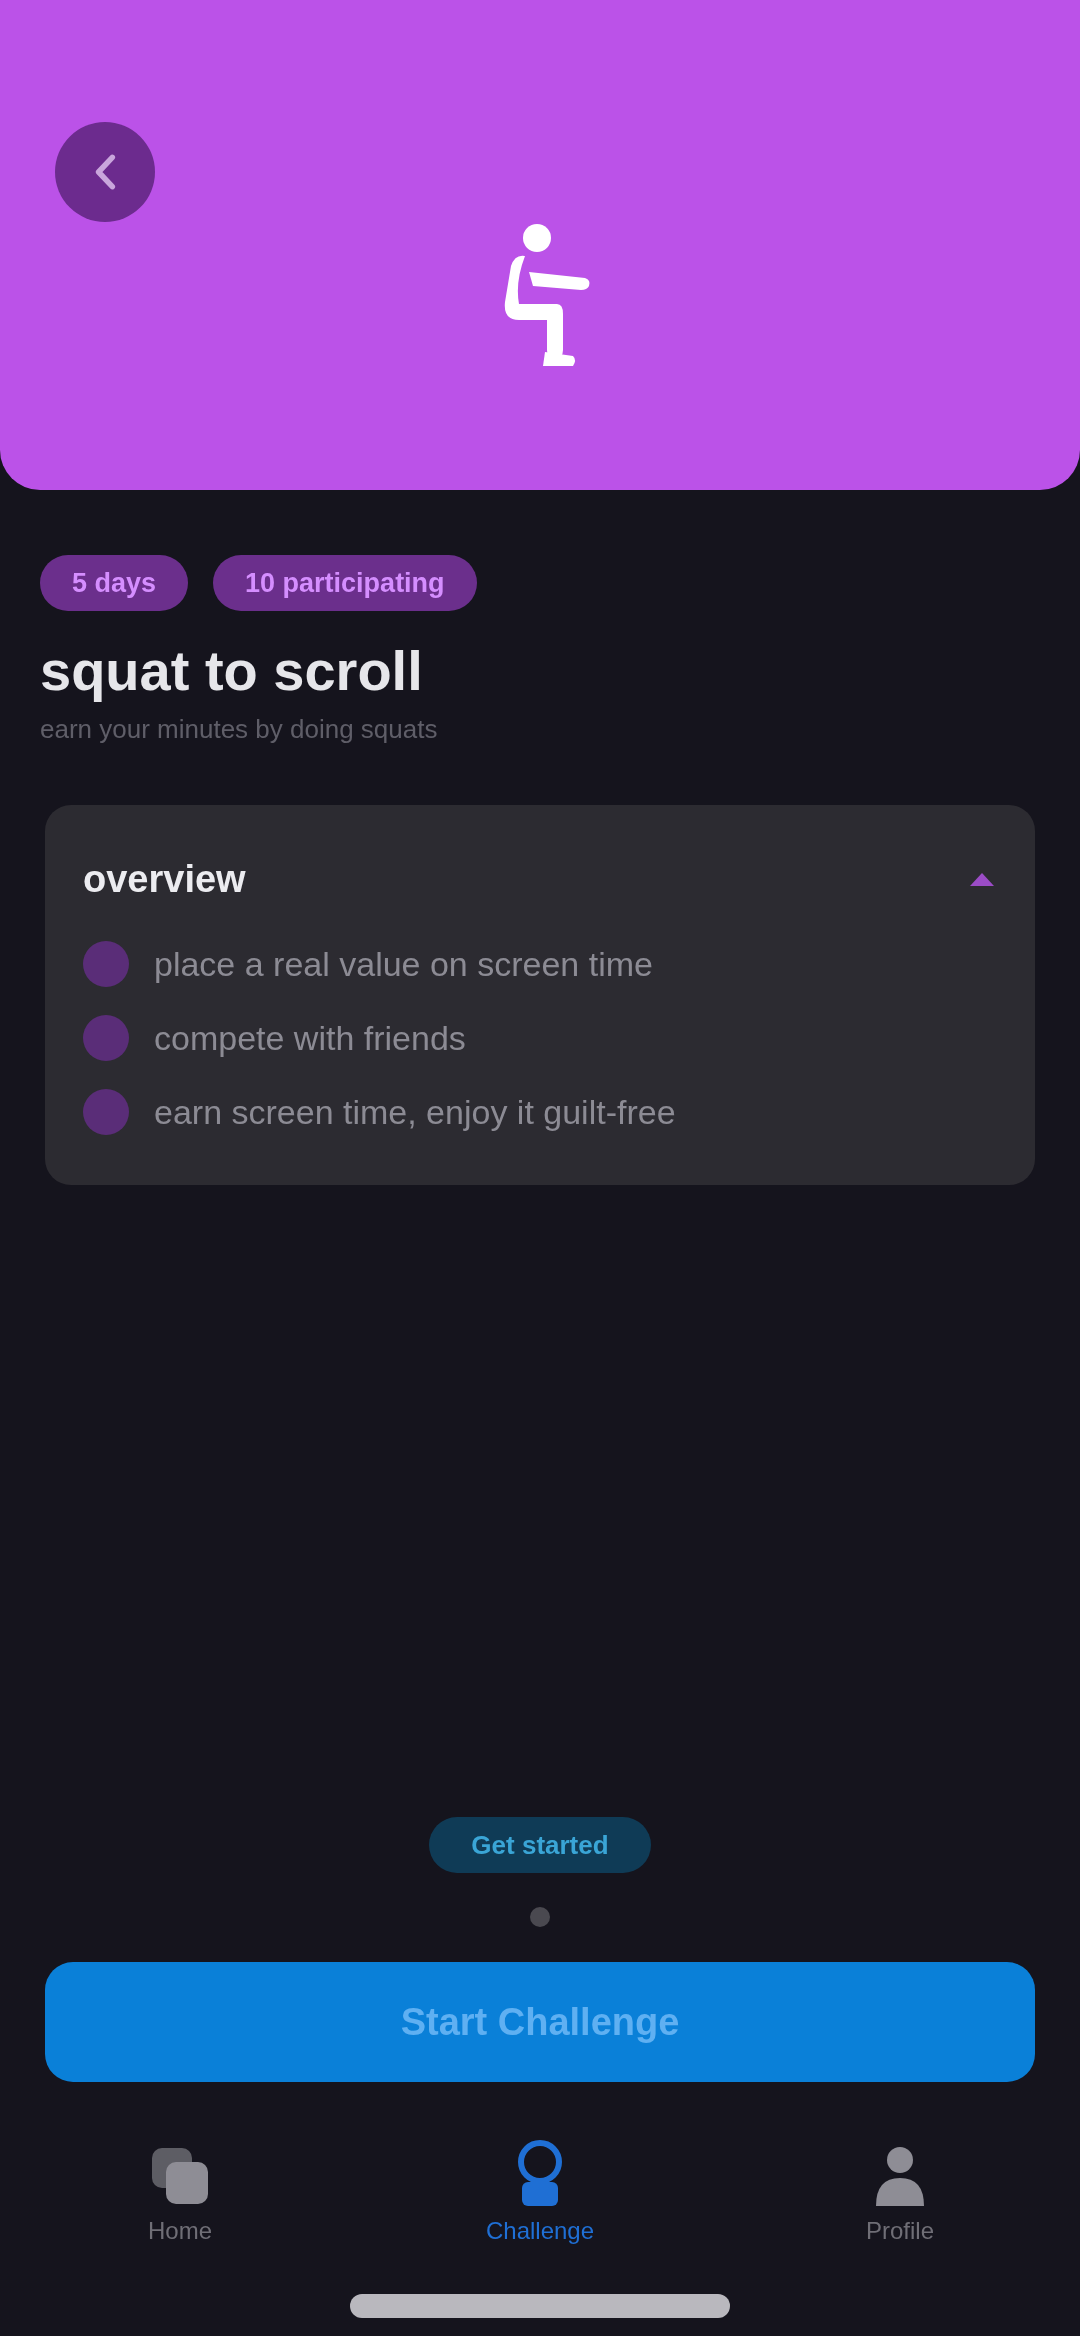 The width and height of the screenshot is (1080, 2336). I want to click on overview-item: place a real value on screen time, so click(403, 964).